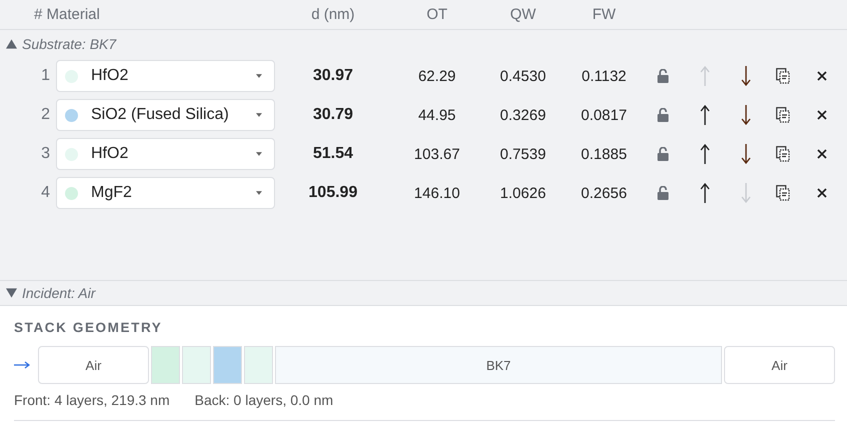 The width and height of the screenshot is (847, 426). Describe the element at coordinates (523, 14) in the screenshot. I see `column-header: QW` at that location.